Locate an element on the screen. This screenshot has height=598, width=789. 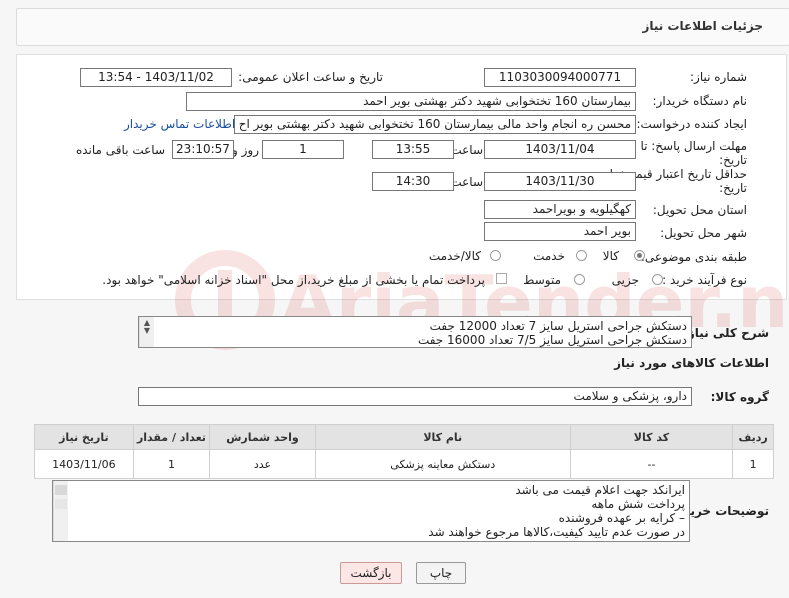
reply-deadline-label: مهلت ارسال پاسخ: تا is located at coordinates (693, 146).